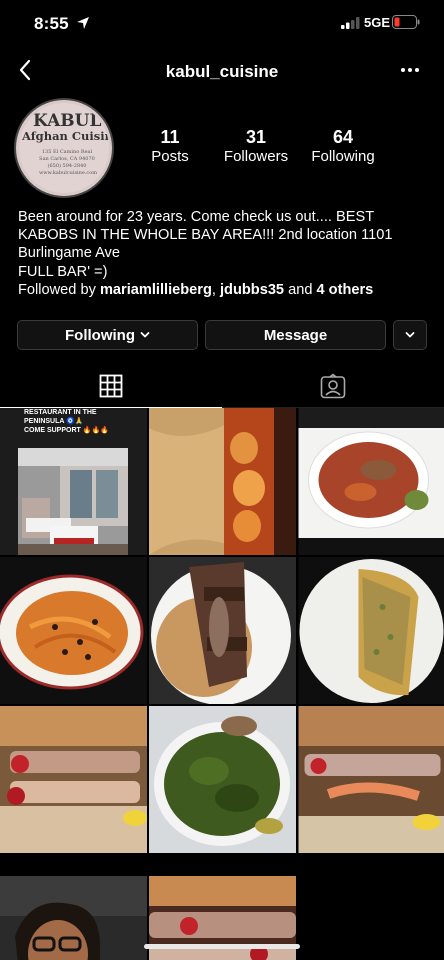  Describe the element at coordinates (350, 23) in the screenshot. I see `signal-icon` at that location.